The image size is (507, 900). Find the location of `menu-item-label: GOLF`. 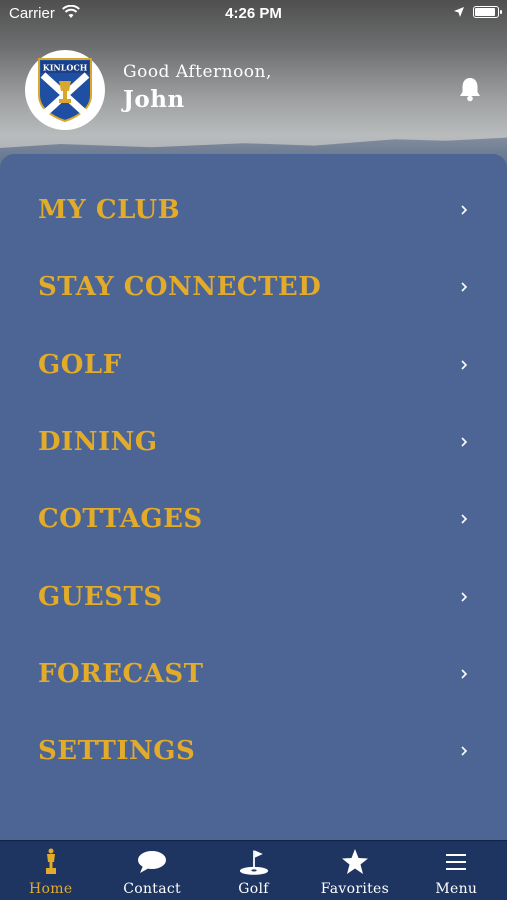

menu-item-label: GOLF is located at coordinates (80, 365).